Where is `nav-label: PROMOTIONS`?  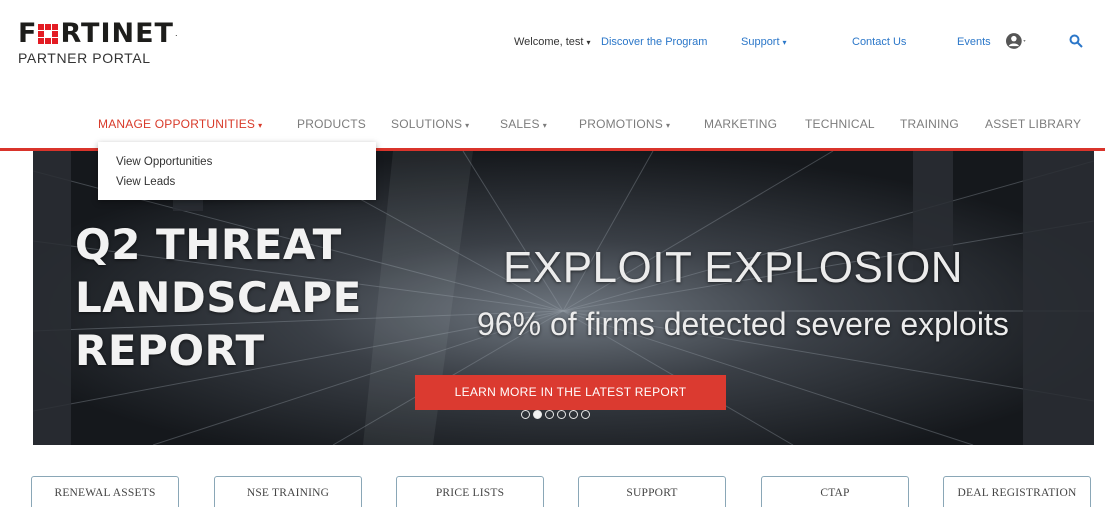 nav-label: PROMOTIONS is located at coordinates (621, 124).